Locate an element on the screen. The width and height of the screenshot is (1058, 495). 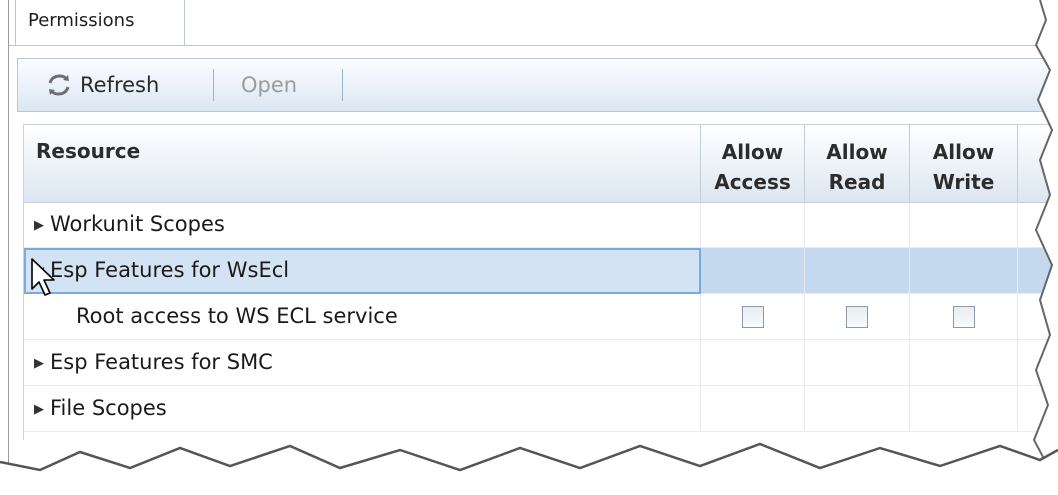
tree-row: ▶ Workunit Scopes is located at coordinates (541, 225).